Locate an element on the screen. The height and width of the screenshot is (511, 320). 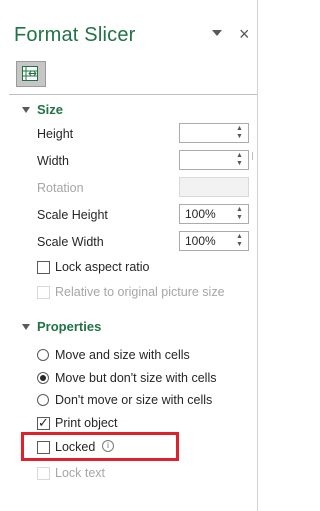
scale-height-value: 100% is located at coordinates (200, 214).